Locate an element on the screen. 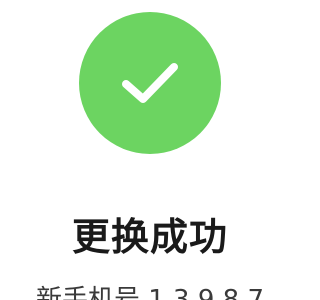 The width and height of the screenshot is (320, 300). checkmark-glyph is located at coordinates (150, 83).